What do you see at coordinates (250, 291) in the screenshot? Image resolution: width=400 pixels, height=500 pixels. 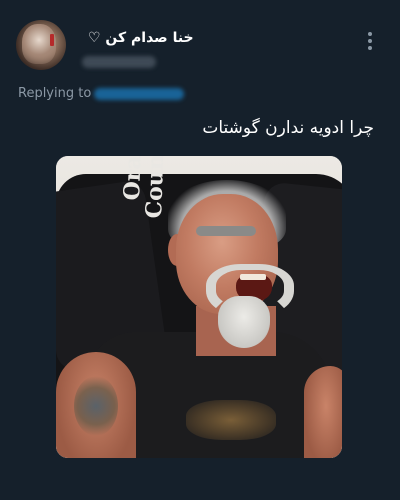 I see `image-mustache` at bounding box center [250, 291].